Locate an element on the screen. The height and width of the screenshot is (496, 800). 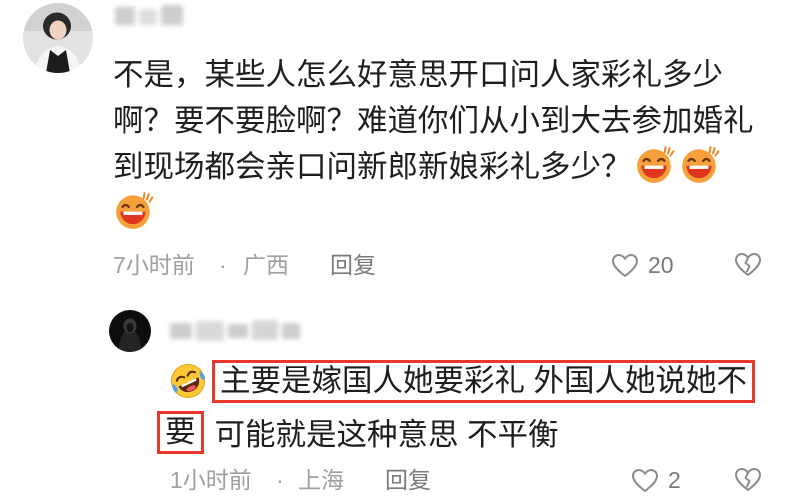
reply-username-redacted is located at coordinates (236, 331).